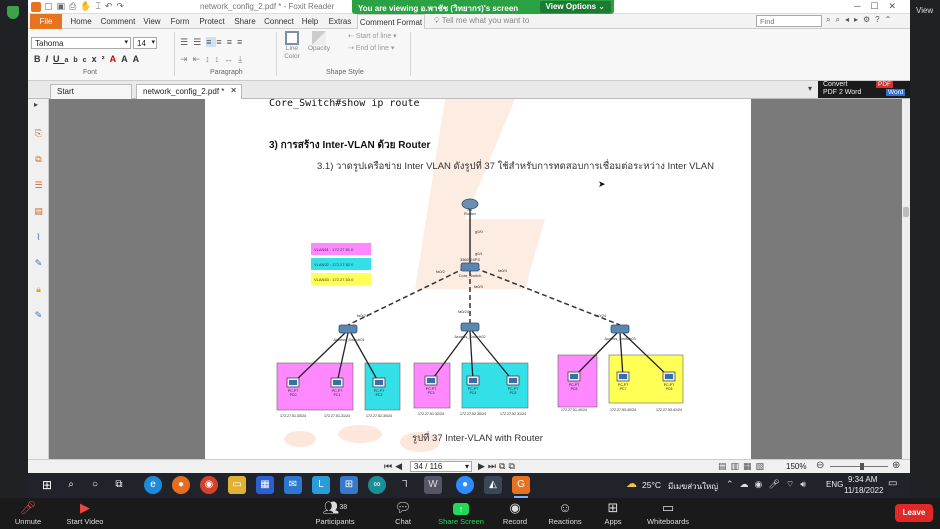 The width and height of the screenshot is (940, 529). What do you see at coordinates (433, 485) in the screenshot?
I see `word-icon: W` at bounding box center [433, 485].